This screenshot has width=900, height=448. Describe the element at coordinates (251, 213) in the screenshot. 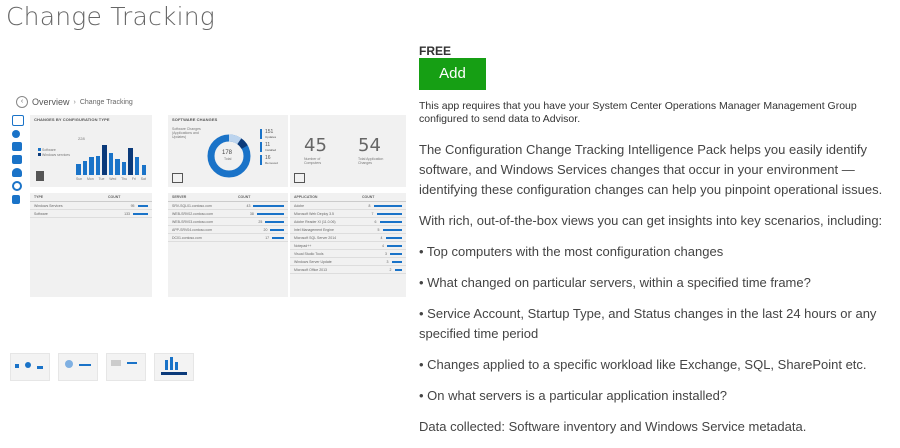

I see `row-count: 38` at that location.